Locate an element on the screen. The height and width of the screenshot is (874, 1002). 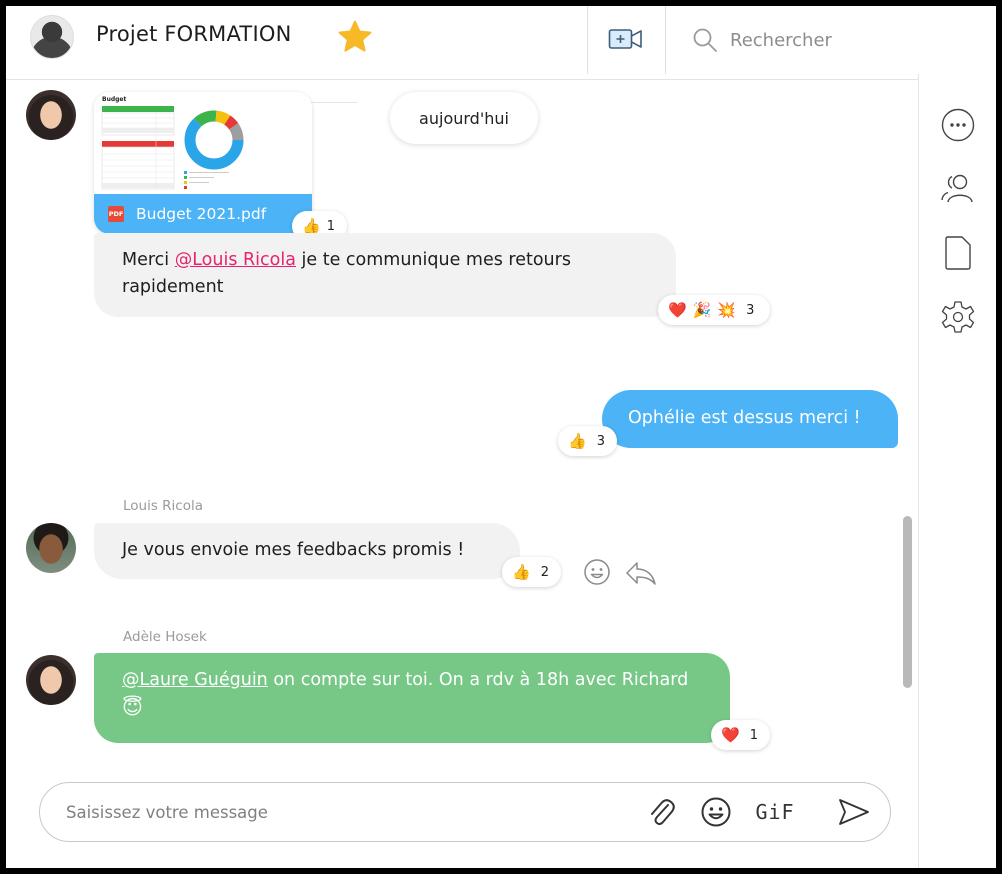
emoji-icon is located at coordinates (716, 812).